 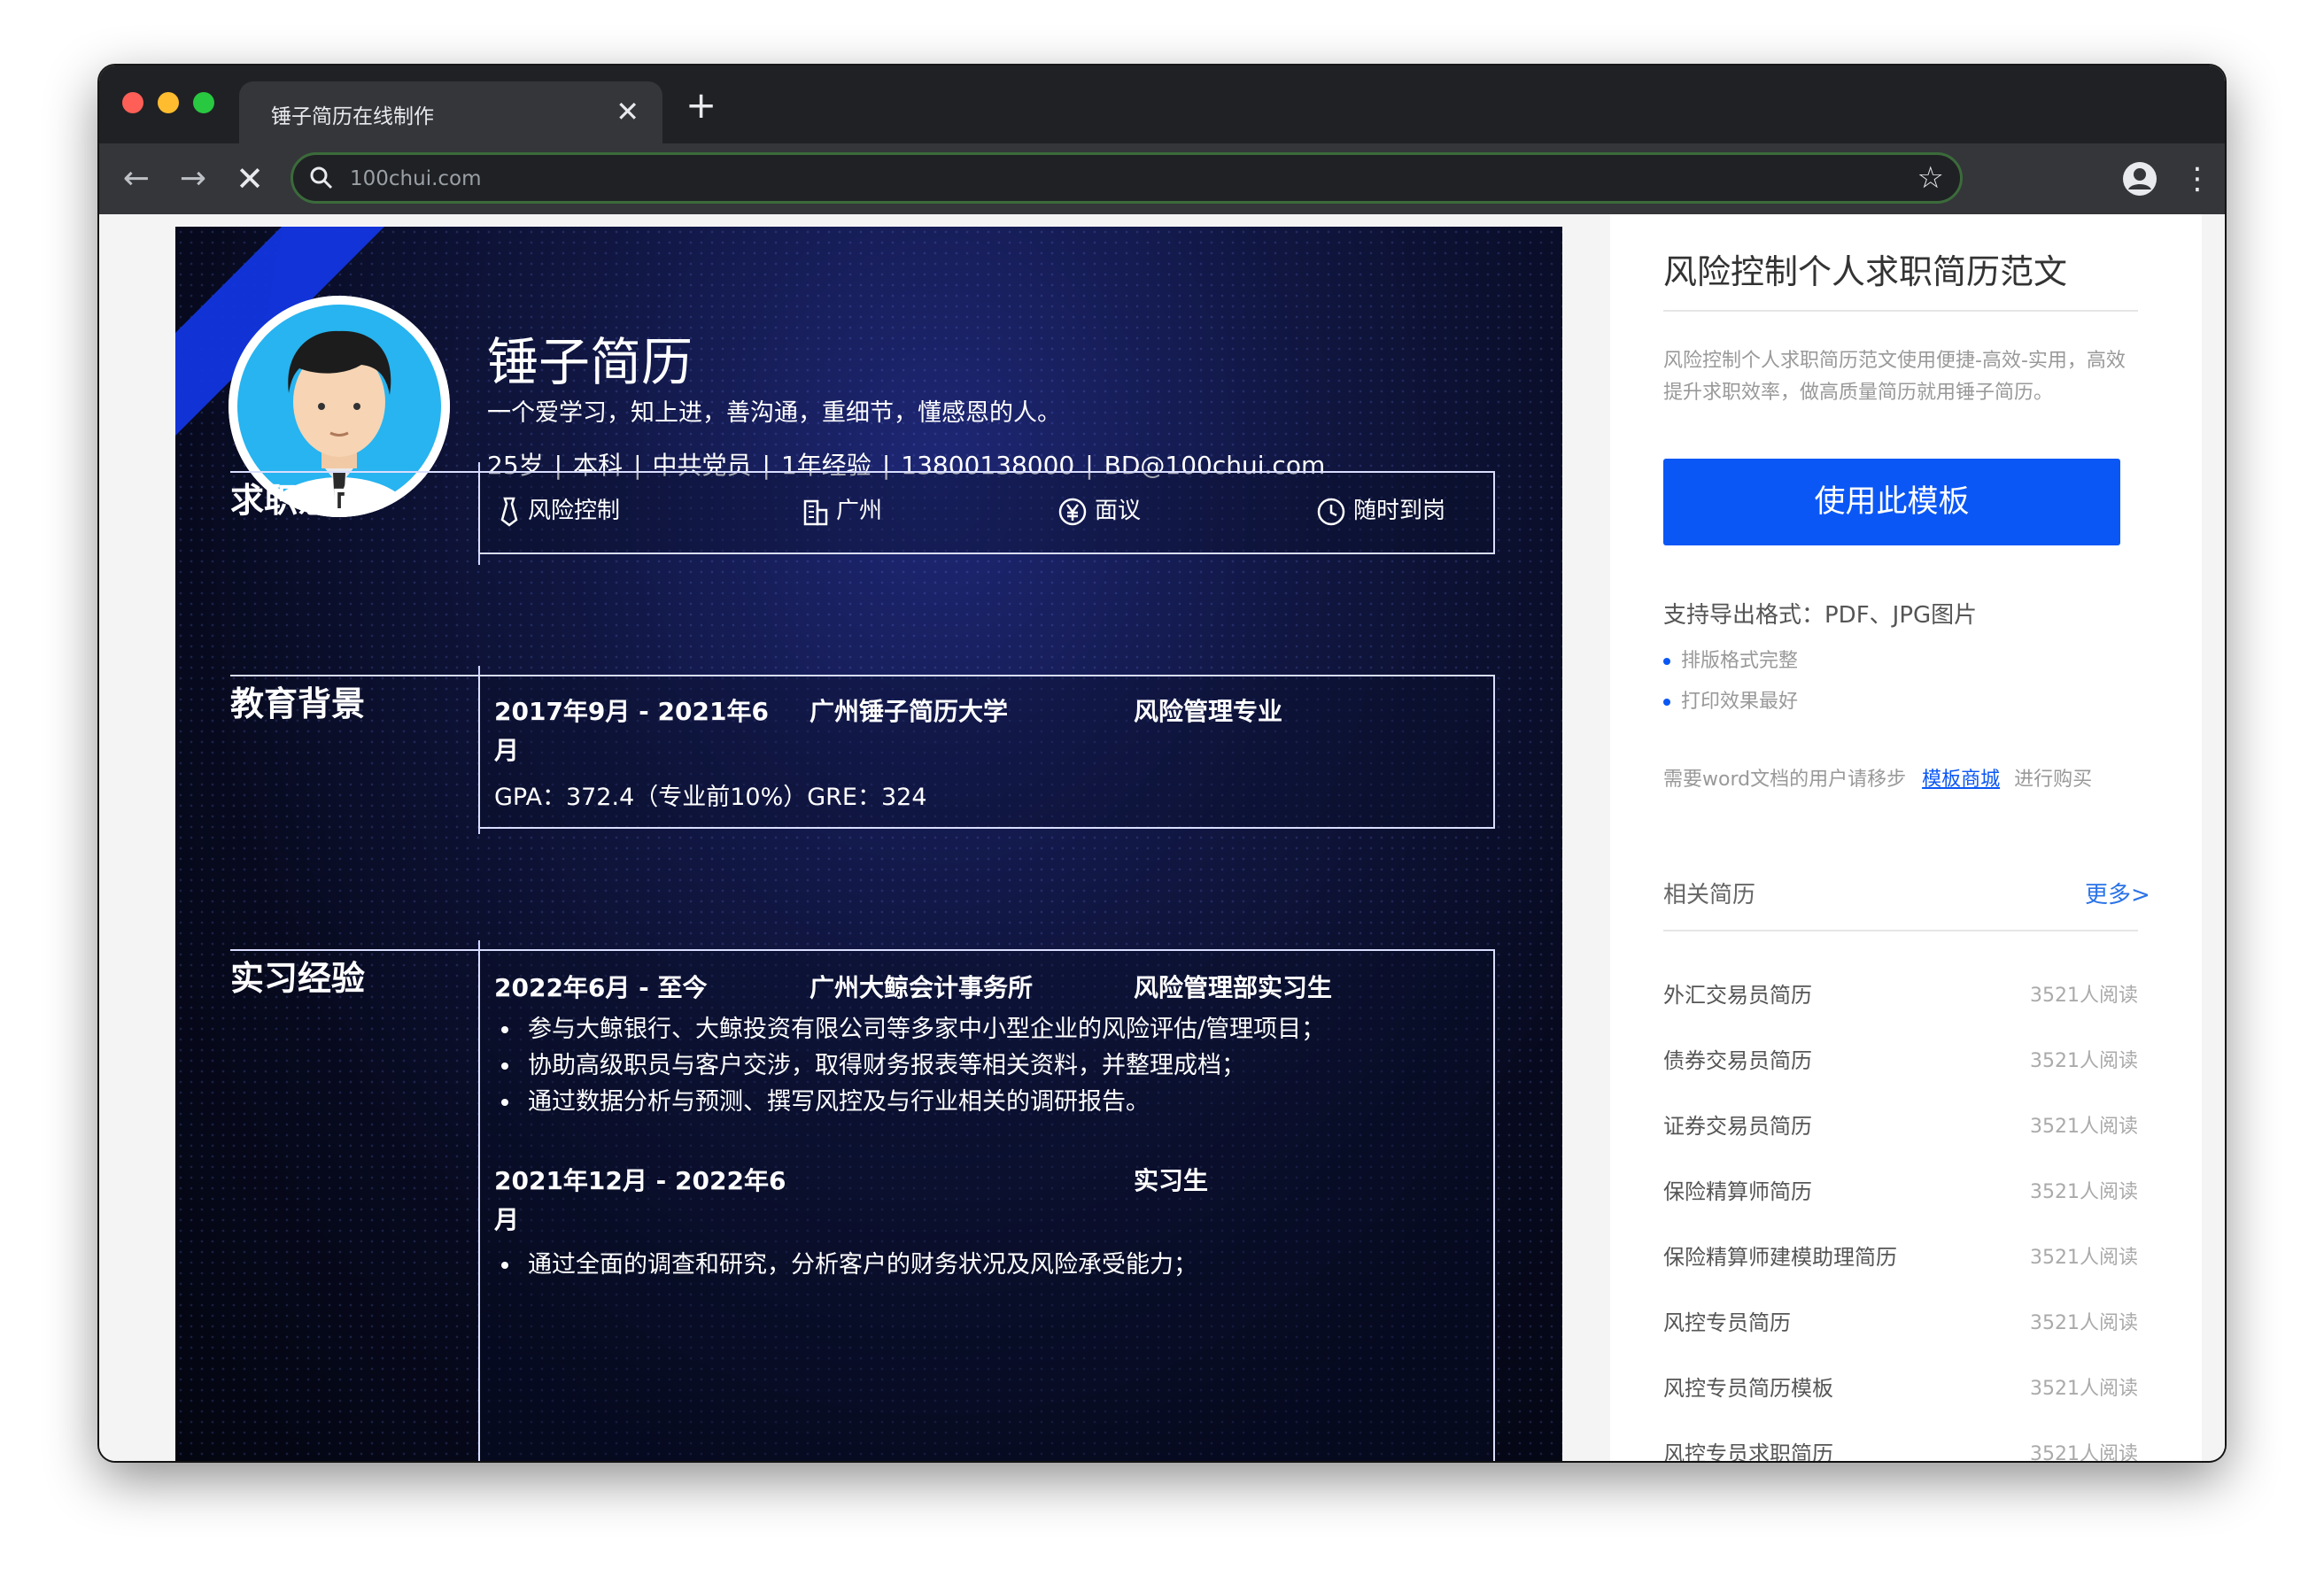 What do you see at coordinates (1099, 509) in the screenshot?
I see `intent-salary: 面议` at bounding box center [1099, 509].